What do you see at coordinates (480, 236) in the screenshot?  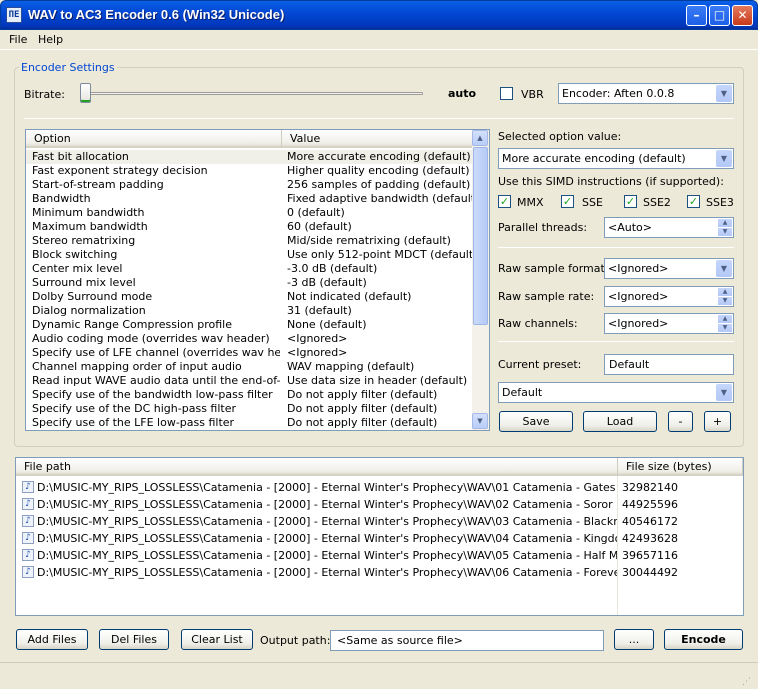 I see `scroll-thumb` at bounding box center [480, 236].